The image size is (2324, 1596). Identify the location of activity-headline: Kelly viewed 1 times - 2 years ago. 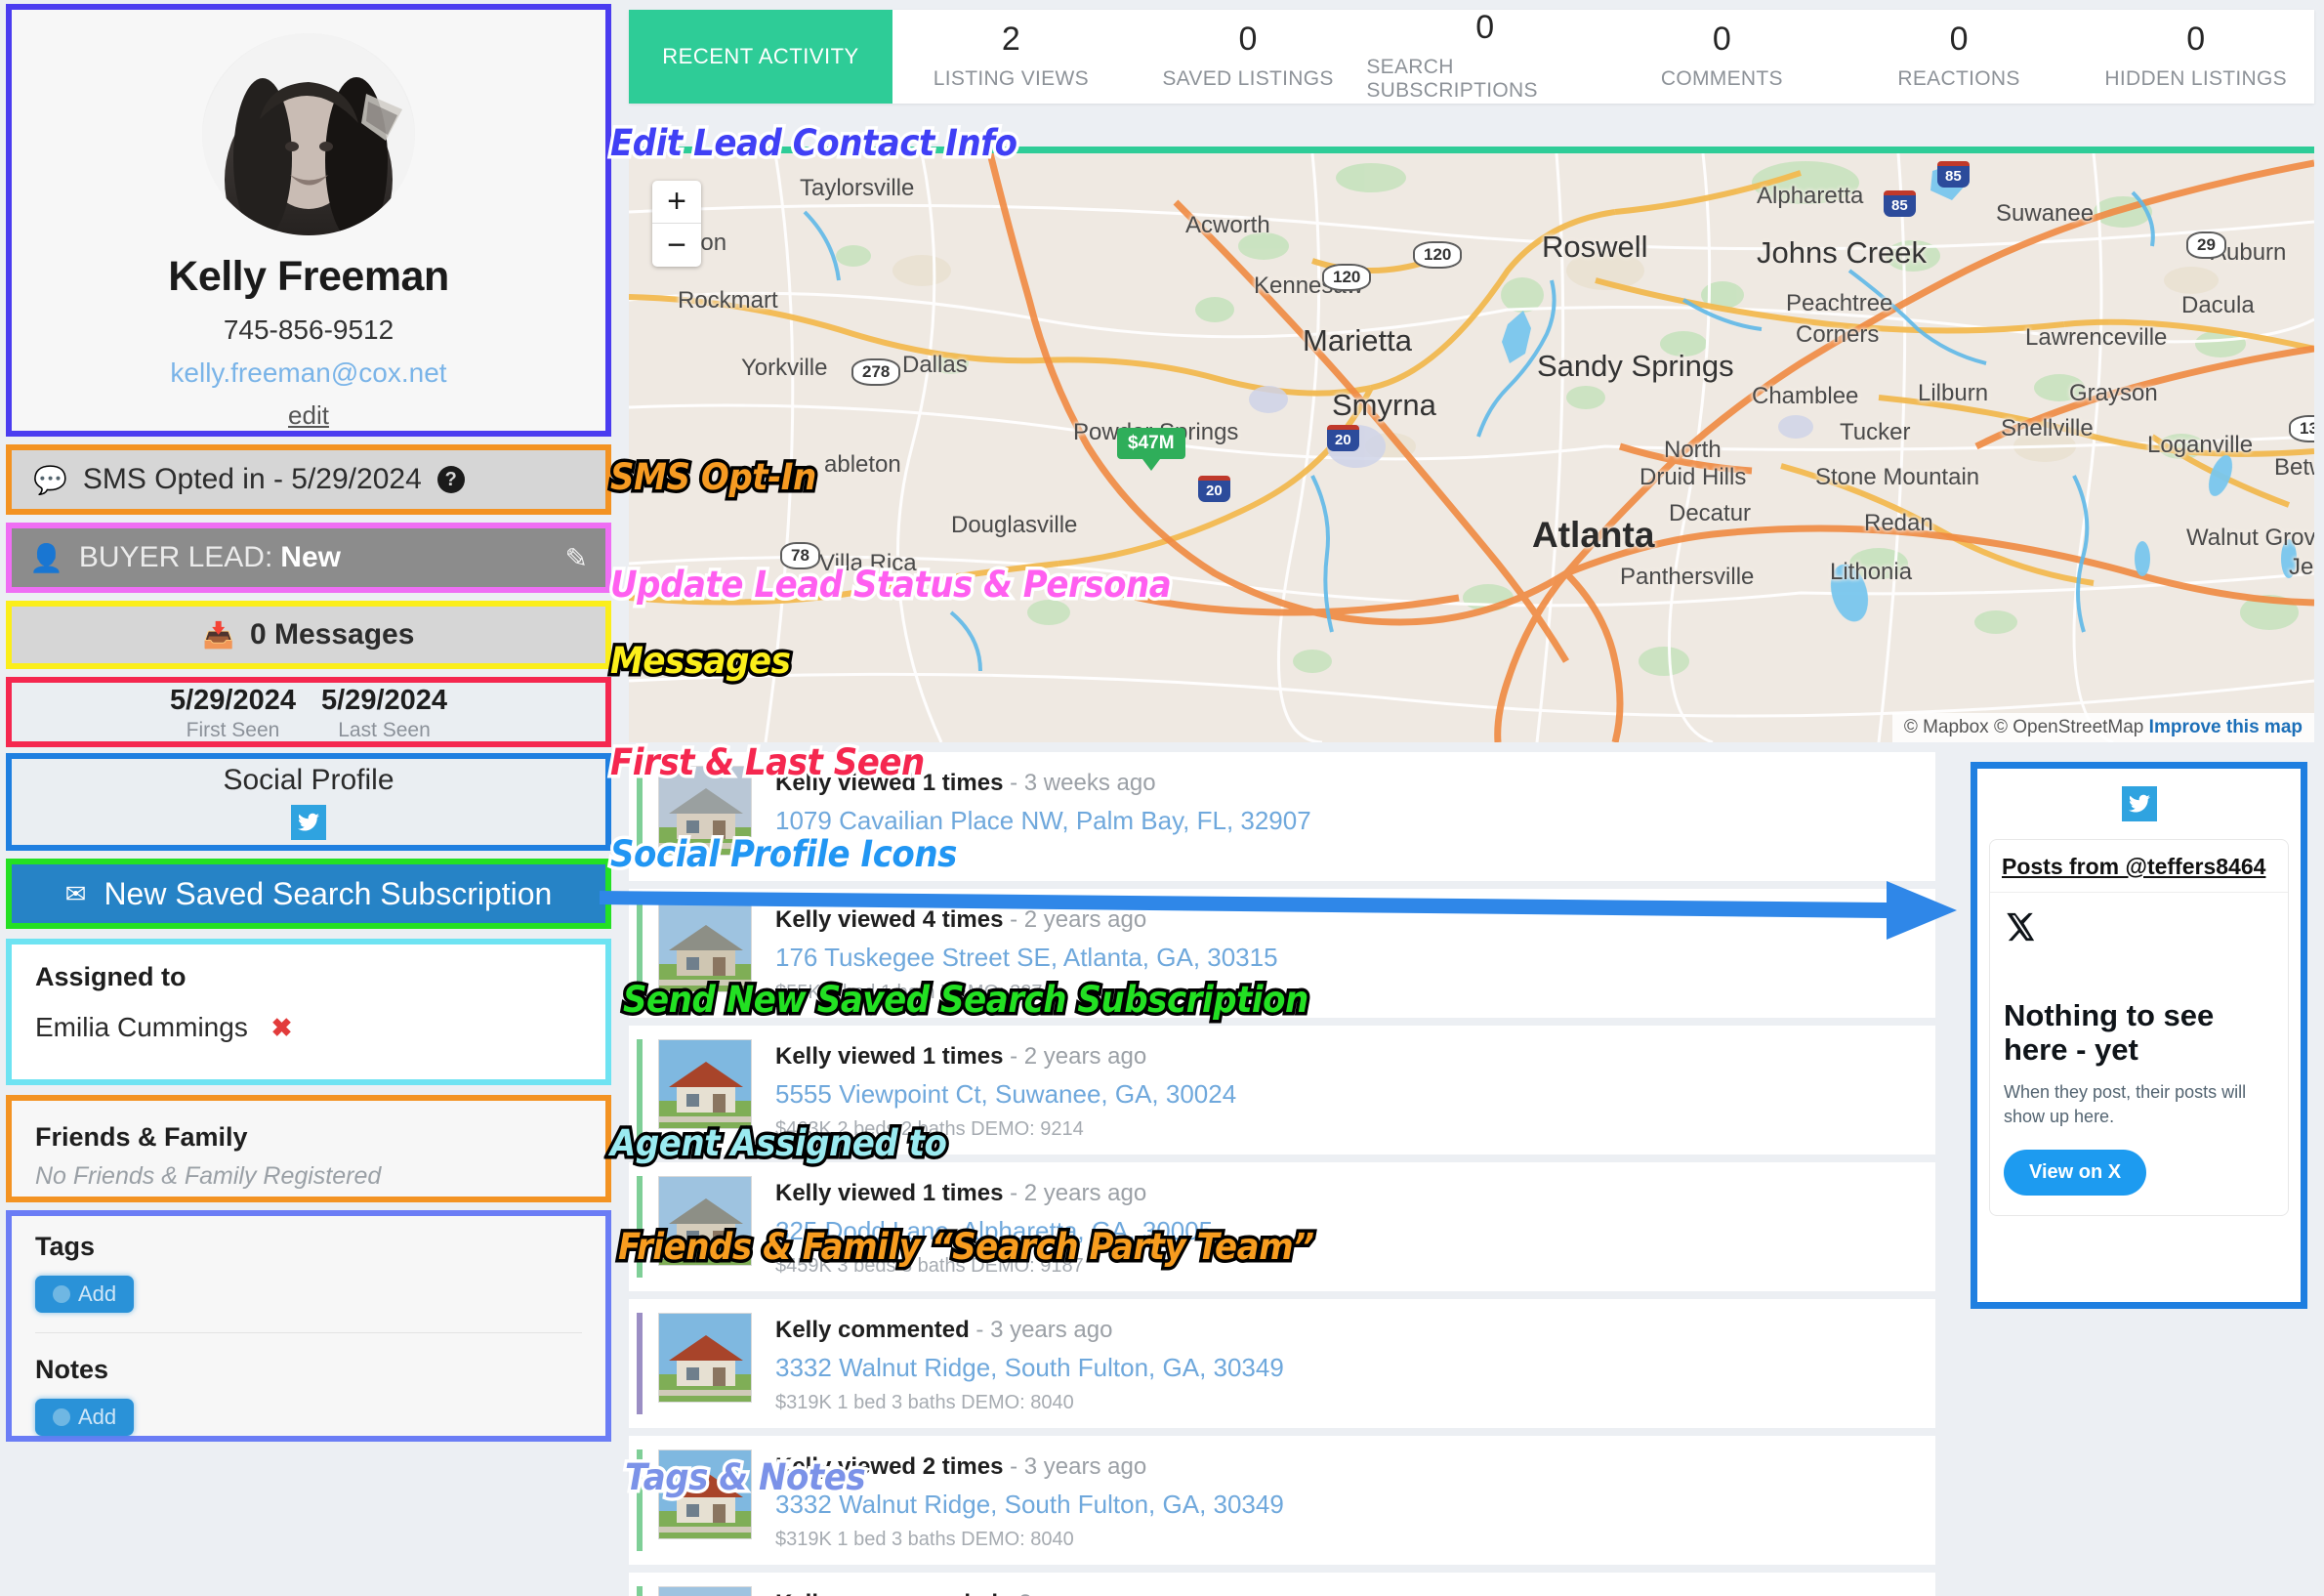
(994, 1193).